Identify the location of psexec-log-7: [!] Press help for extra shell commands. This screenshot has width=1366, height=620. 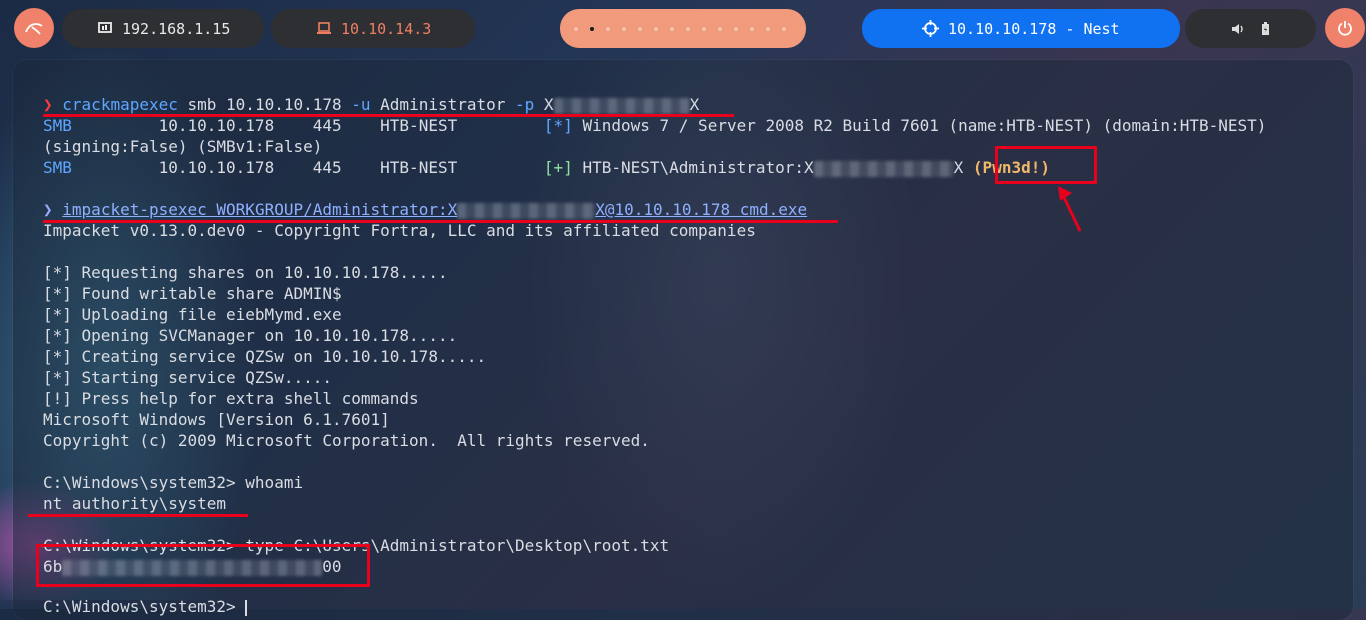
(231, 398).